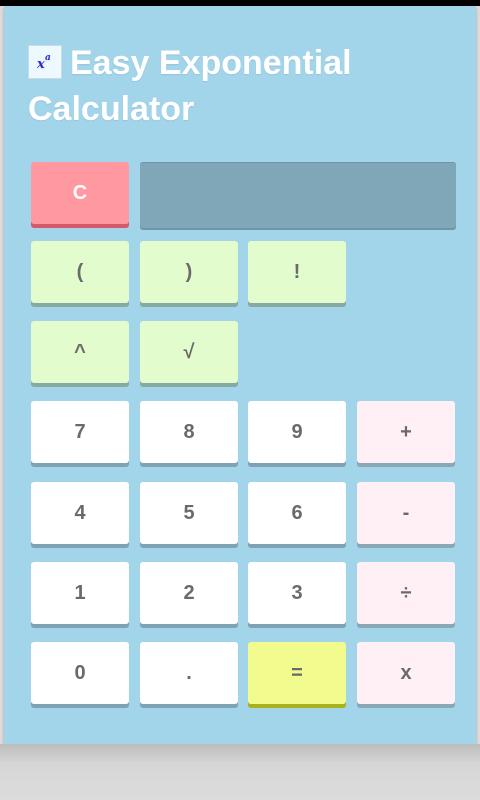 Image resolution: width=480 pixels, height=800 pixels. What do you see at coordinates (189, 432) in the screenshot?
I see `digit-8-button: 8` at bounding box center [189, 432].